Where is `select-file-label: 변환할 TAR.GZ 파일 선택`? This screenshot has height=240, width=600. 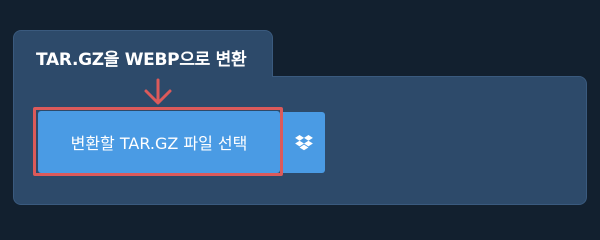
select-file-label: 변환할 TAR.GZ 파일 선택 is located at coordinates (159, 143).